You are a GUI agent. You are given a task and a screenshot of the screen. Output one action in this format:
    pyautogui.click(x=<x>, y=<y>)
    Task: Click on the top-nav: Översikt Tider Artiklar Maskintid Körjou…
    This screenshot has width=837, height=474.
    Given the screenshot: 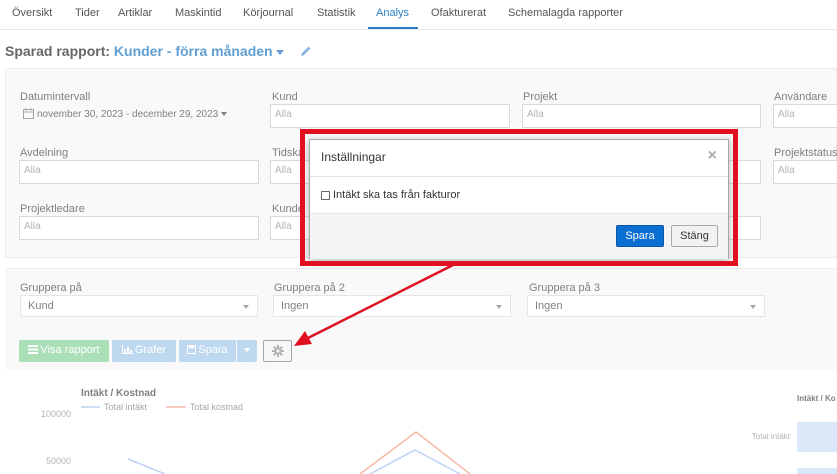 What is the action you would take?
    pyautogui.click(x=418, y=15)
    